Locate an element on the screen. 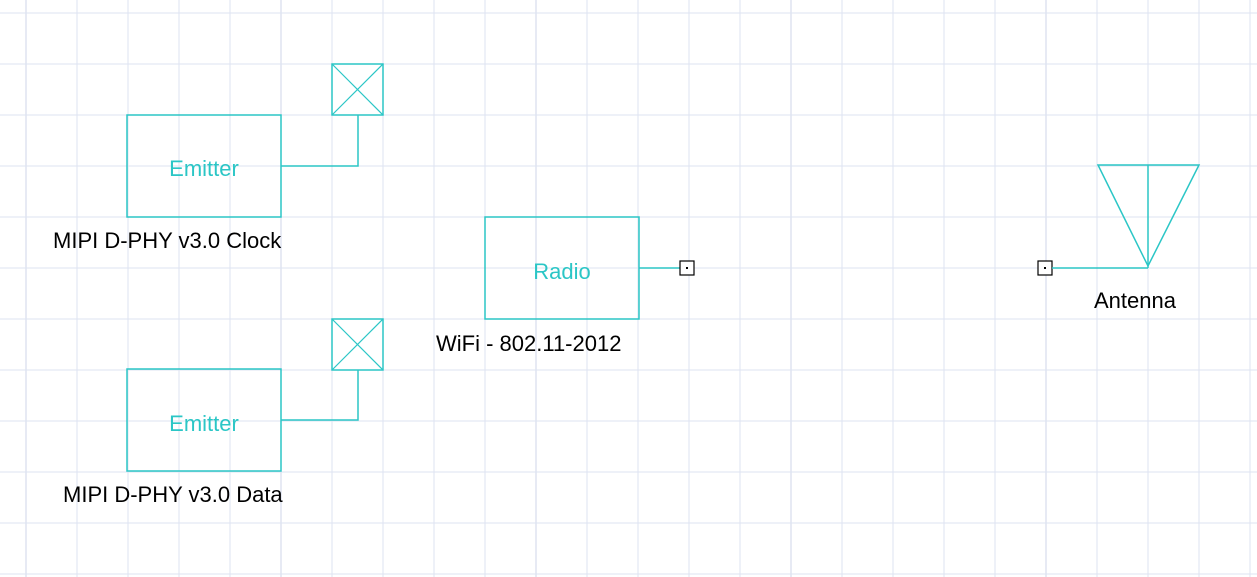  antenna-caption: Antenna is located at coordinates (1135, 300).